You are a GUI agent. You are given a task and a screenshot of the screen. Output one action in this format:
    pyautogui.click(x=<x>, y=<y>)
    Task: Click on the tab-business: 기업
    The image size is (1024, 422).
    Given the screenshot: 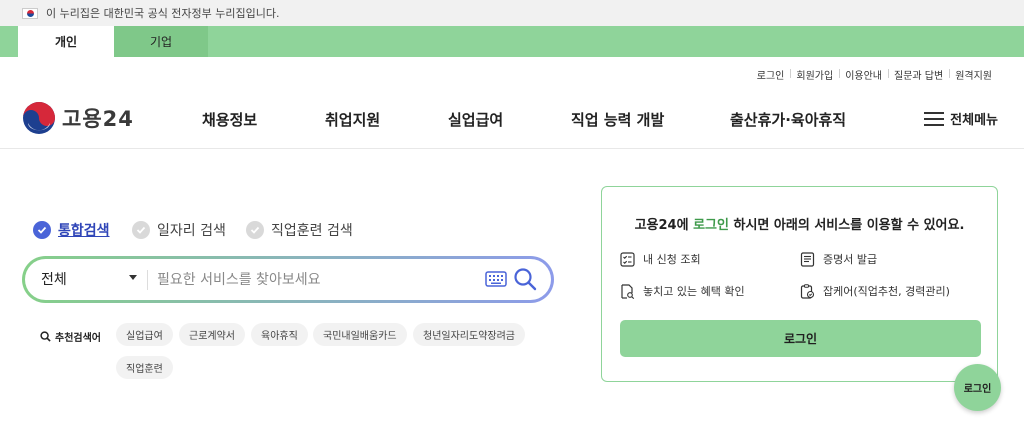 What is the action you would take?
    pyautogui.click(x=161, y=41)
    